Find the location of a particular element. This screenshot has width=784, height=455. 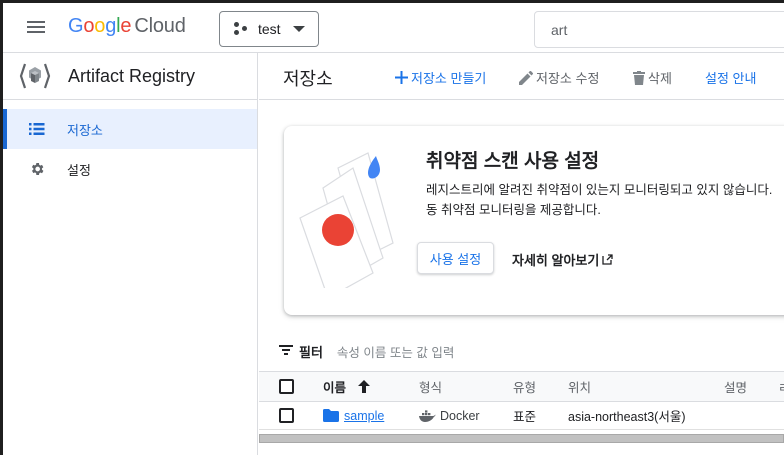

scan-illustration is located at coordinates (346, 220).